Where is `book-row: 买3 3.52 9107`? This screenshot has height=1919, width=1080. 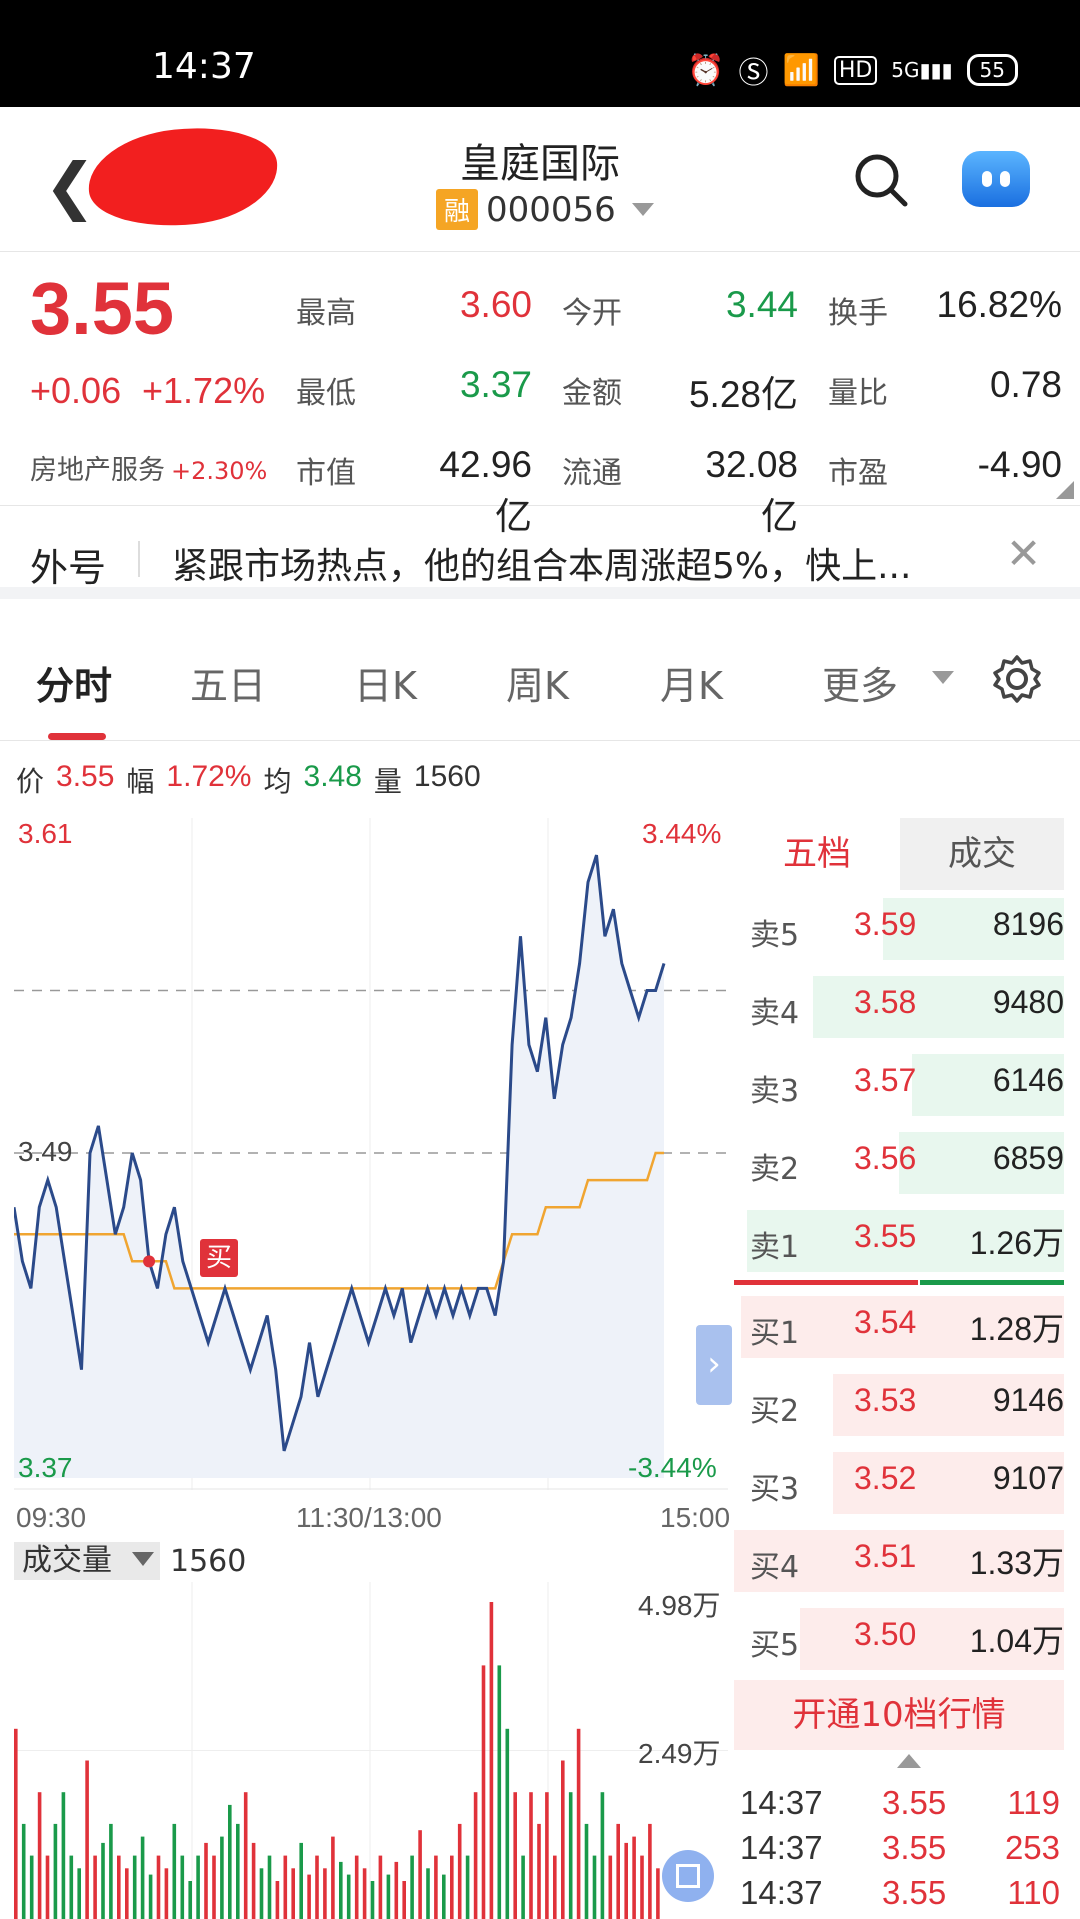 book-row: 买3 3.52 9107 is located at coordinates (899, 1483).